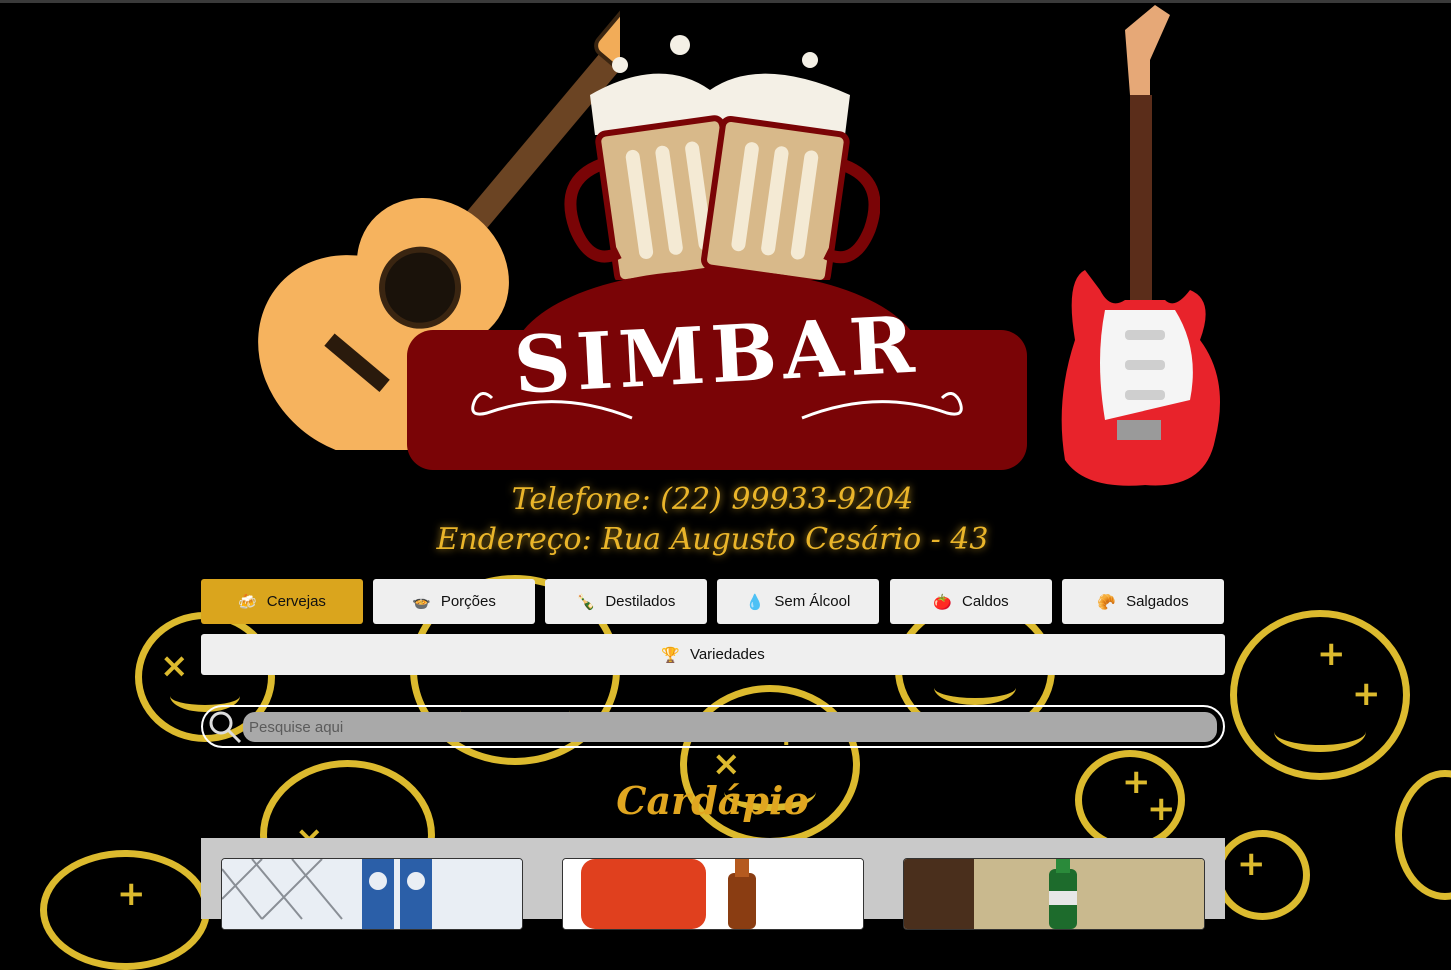  Describe the element at coordinates (247, 602) in the screenshot. I see `beer-icon: 🍻` at that location.